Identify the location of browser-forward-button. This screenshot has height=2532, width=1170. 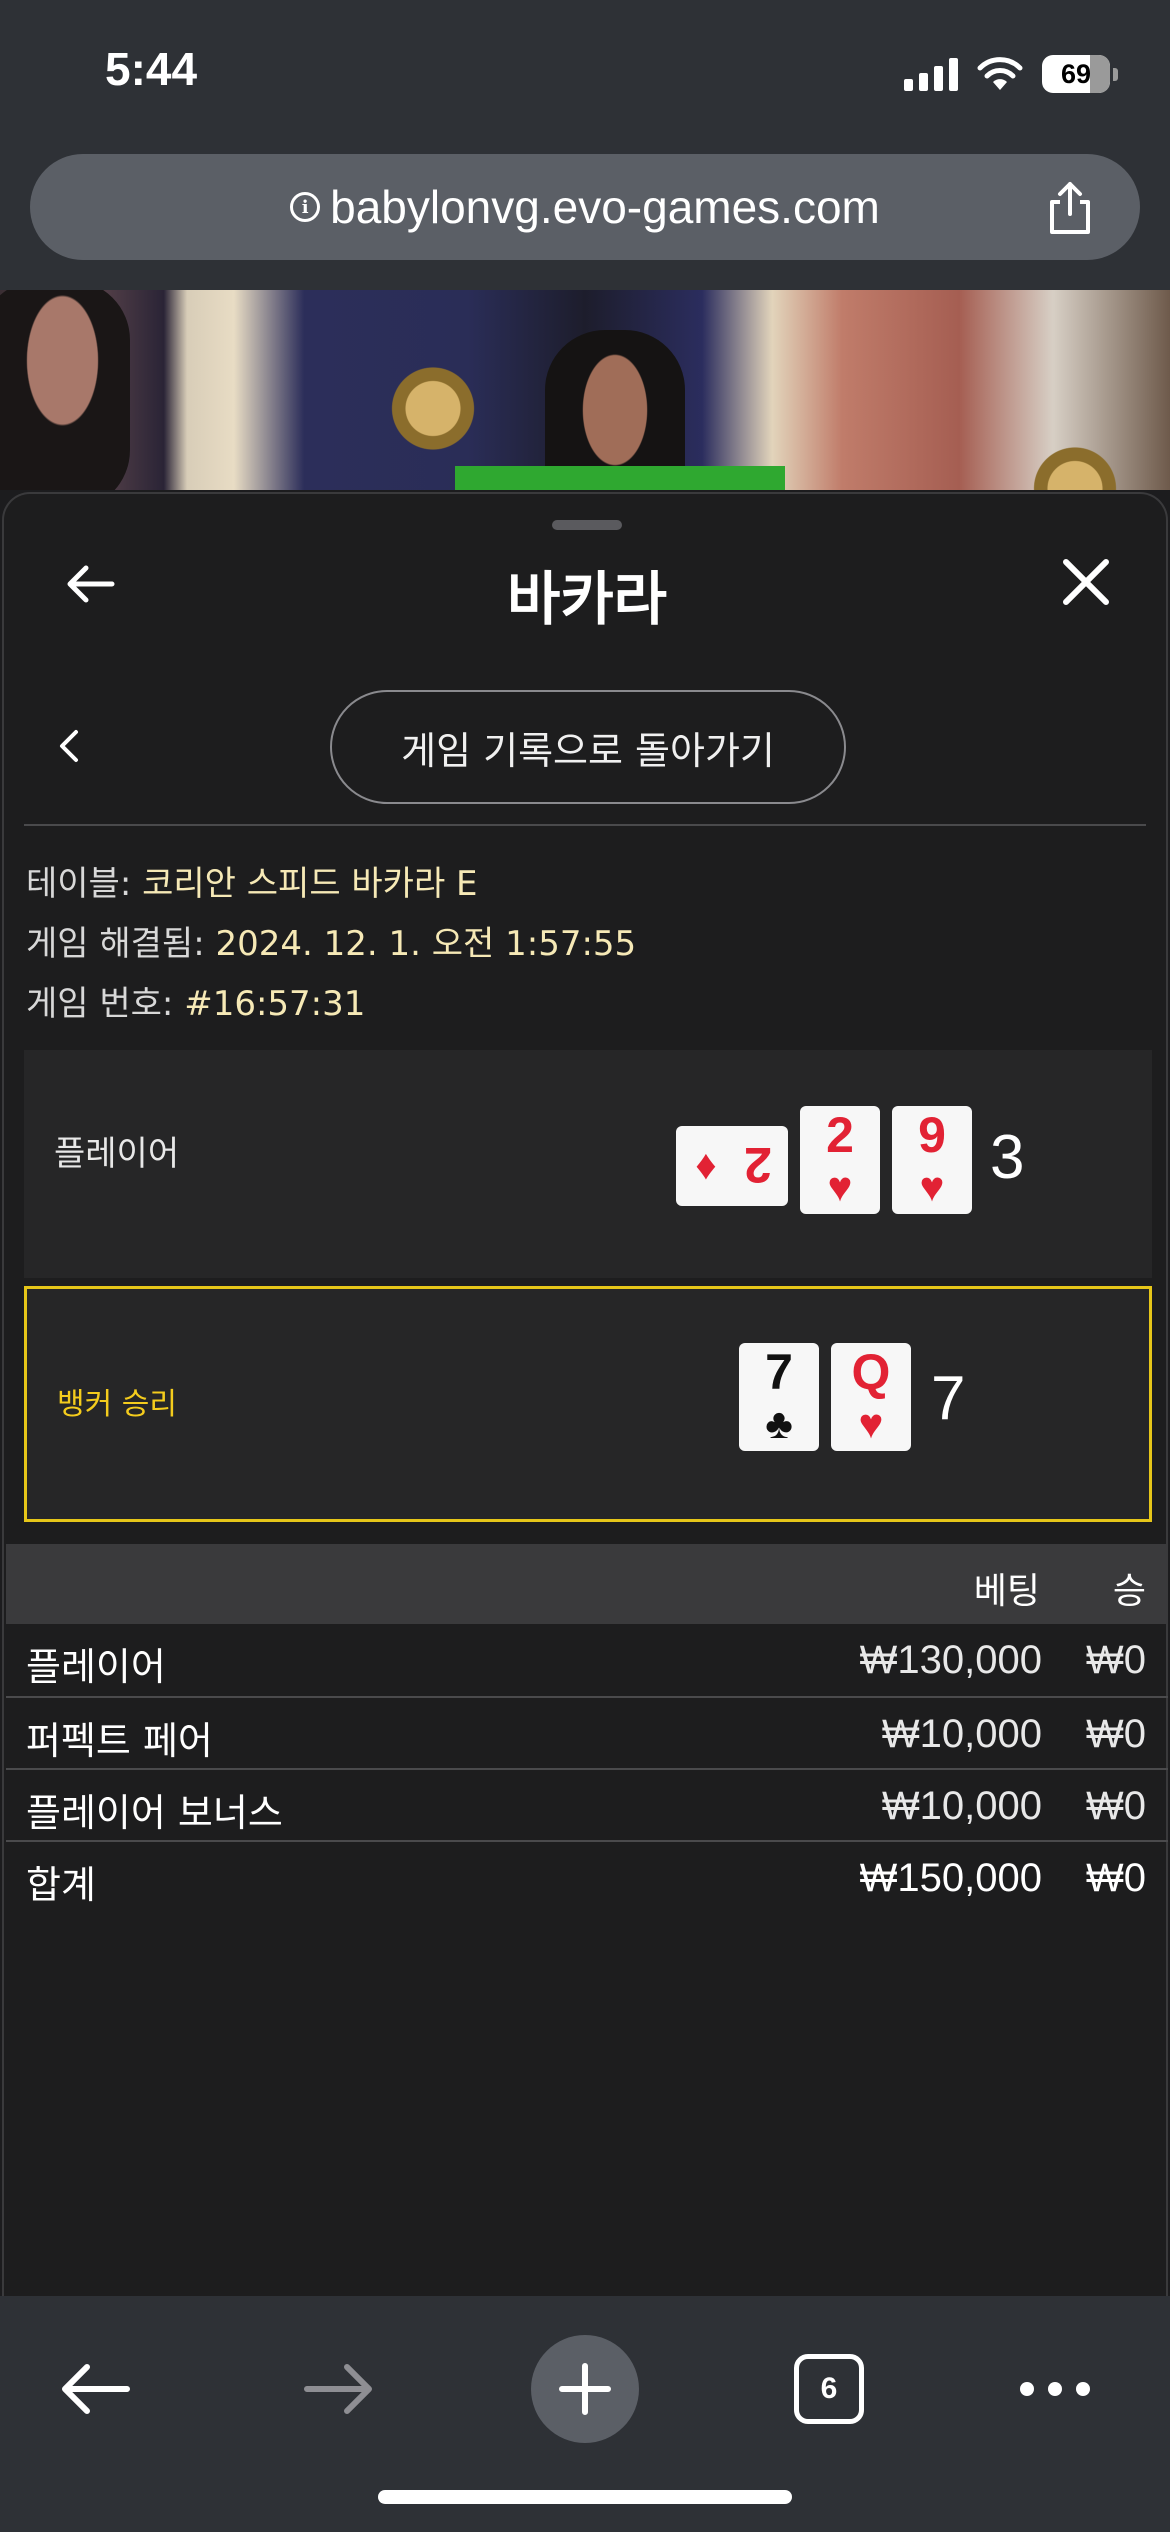
(339, 2389).